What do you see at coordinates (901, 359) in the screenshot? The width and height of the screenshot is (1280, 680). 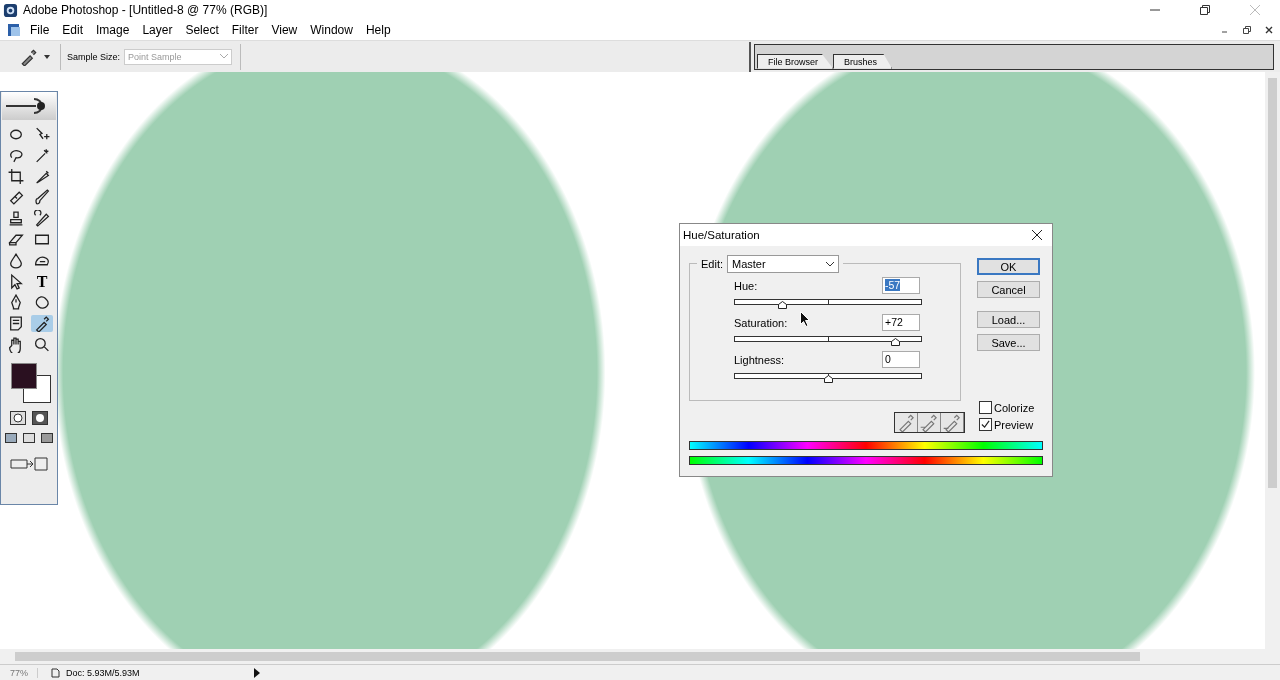 I see `value-field: 0` at bounding box center [901, 359].